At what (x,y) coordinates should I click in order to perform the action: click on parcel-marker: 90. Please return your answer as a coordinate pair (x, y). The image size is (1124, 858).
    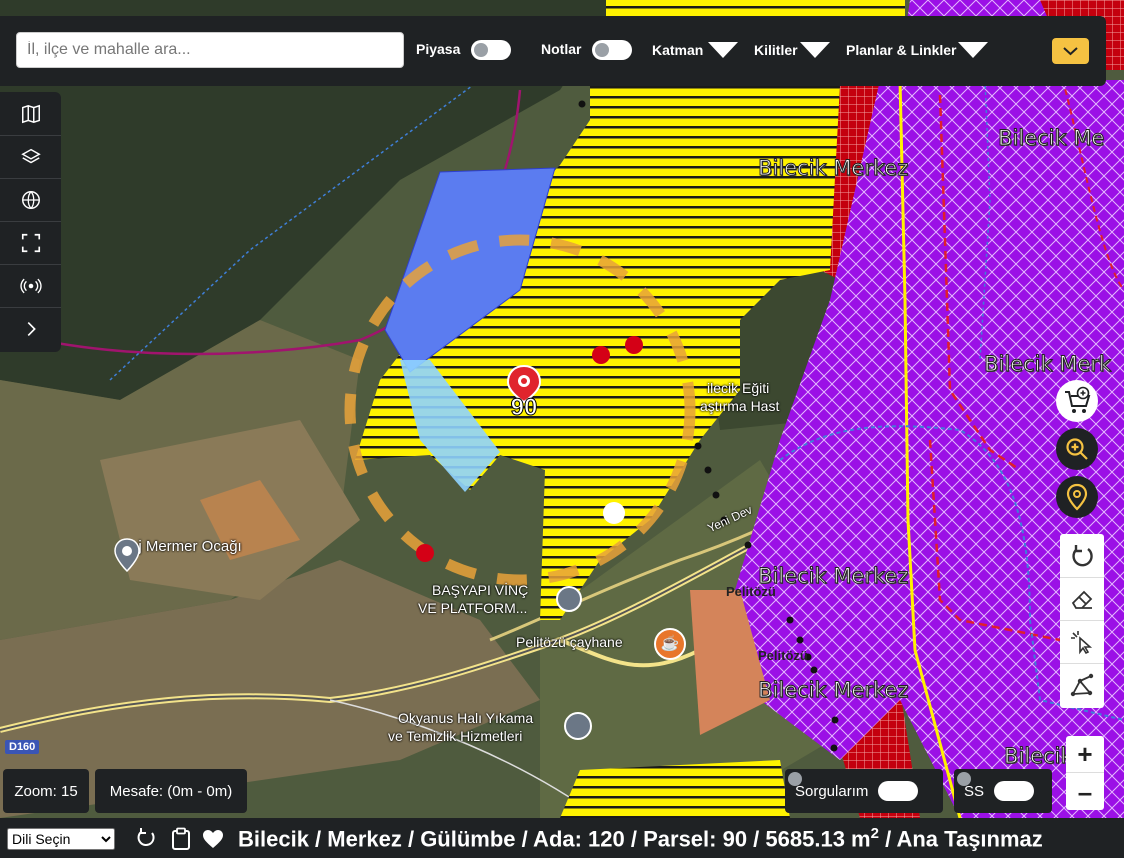
    Looking at the image, I should click on (524, 393).